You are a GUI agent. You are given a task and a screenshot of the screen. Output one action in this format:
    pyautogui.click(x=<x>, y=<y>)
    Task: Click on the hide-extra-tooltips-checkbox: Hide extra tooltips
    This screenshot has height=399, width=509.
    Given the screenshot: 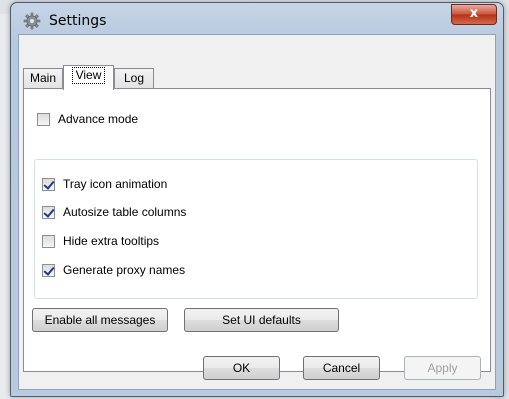 What is the action you would take?
    pyautogui.click(x=100, y=241)
    